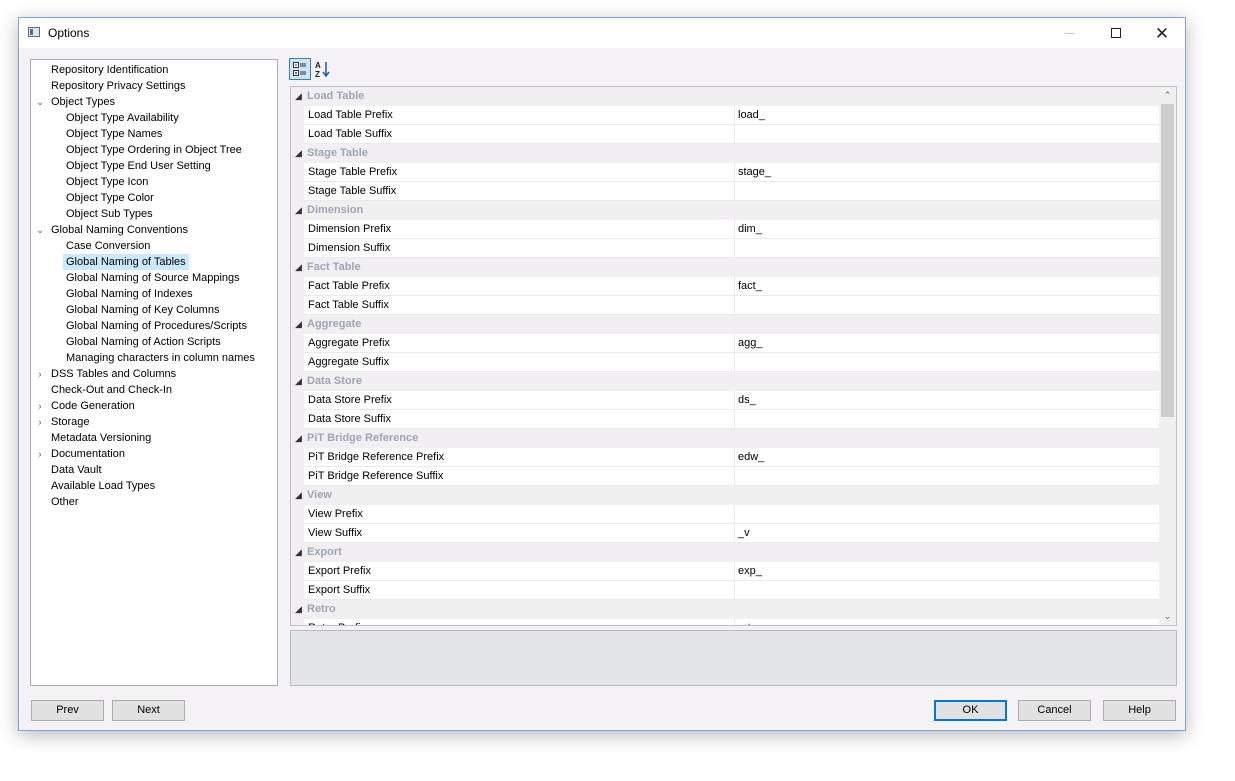 Image resolution: width=1235 pixels, height=781 pixels. Describe the element at coordinates (156, 326) in the screenshot. I see `tree-item: Global Naming of Procedures/Scripts` at that location.